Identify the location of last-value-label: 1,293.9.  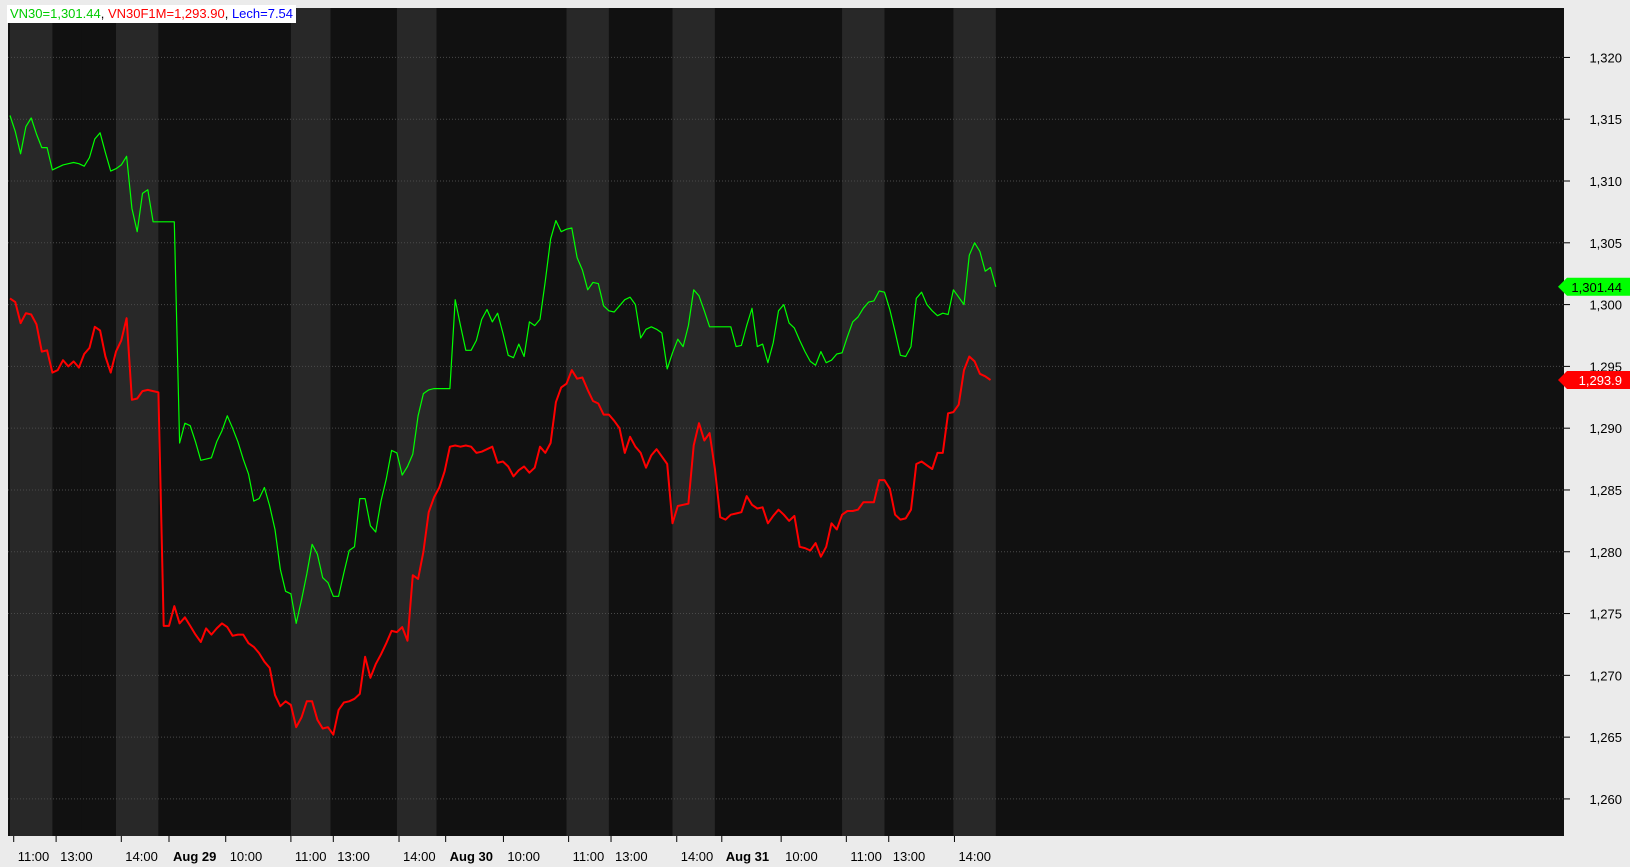
(1600, 380).